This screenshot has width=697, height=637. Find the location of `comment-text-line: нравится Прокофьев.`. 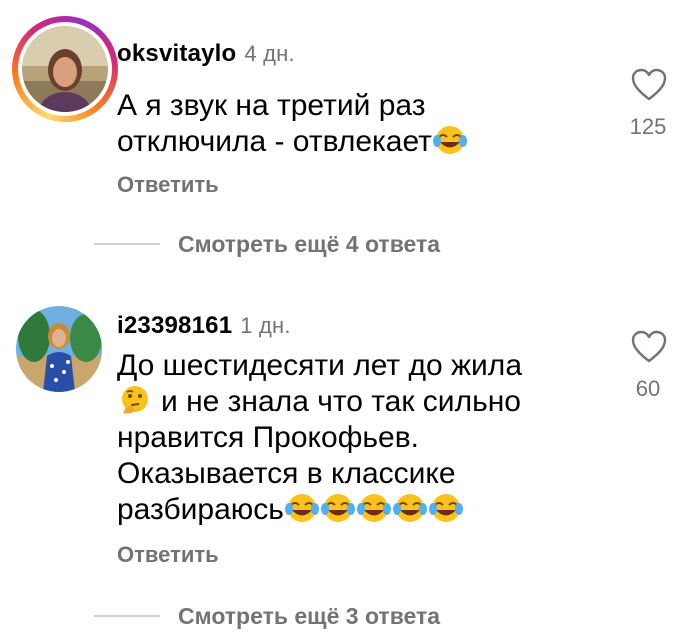

comment-text-line: нравится Прокофьев. is located at coordinates (268, 437).